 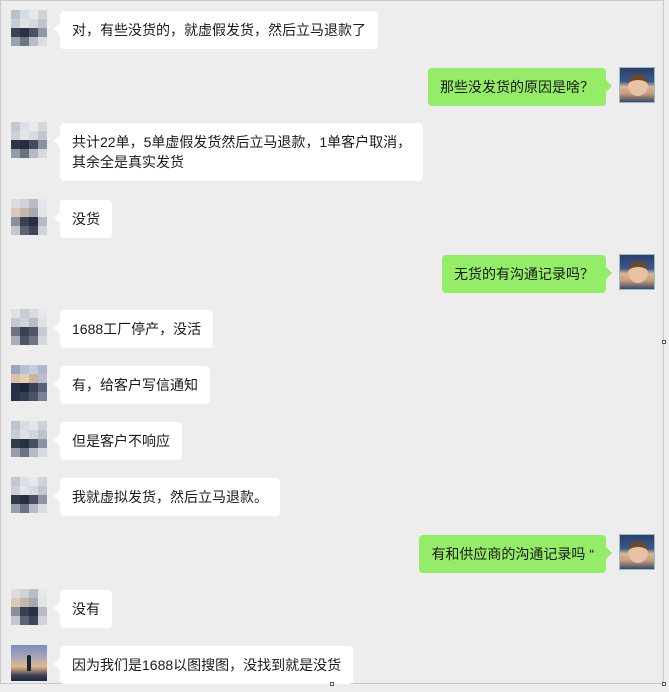 I want to click on message-bubble: 我就虚拟发货，然后立马退款。, so click(x=167, y=497).